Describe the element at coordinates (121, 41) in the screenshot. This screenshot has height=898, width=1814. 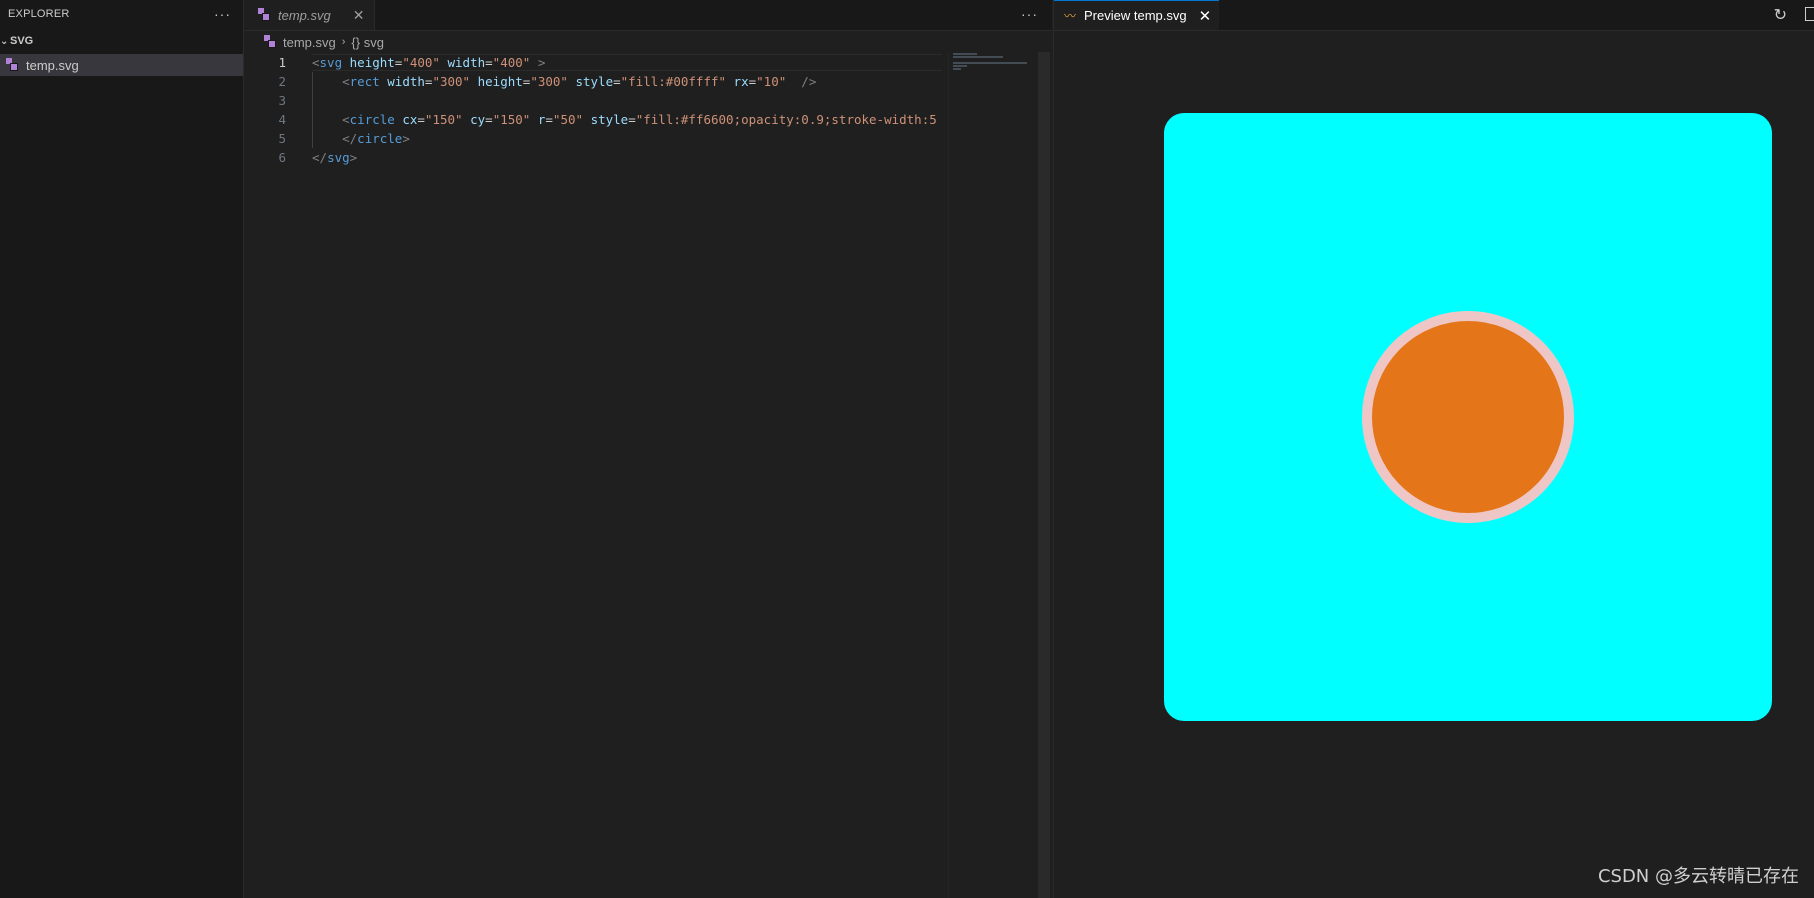
I see `folder-svg: ⌄ SVG` at that location.